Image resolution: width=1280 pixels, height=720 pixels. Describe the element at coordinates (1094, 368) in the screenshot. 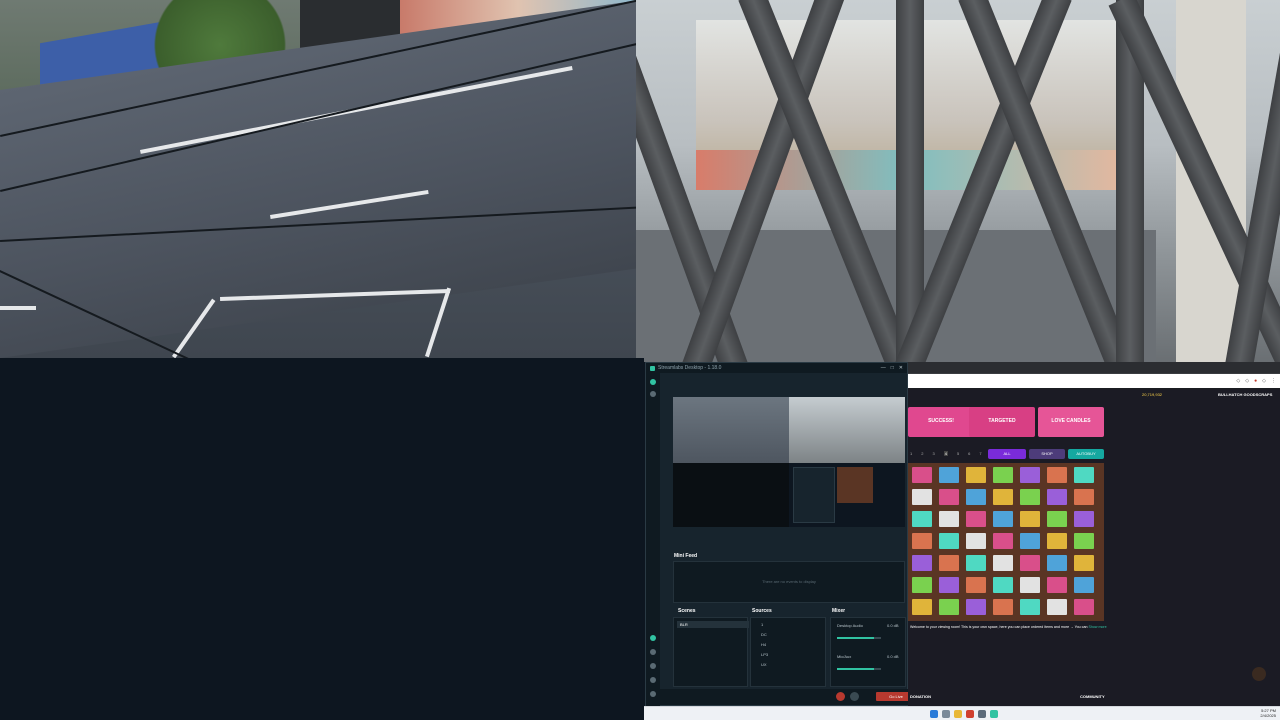

I see `browser-tabbar` at that location.